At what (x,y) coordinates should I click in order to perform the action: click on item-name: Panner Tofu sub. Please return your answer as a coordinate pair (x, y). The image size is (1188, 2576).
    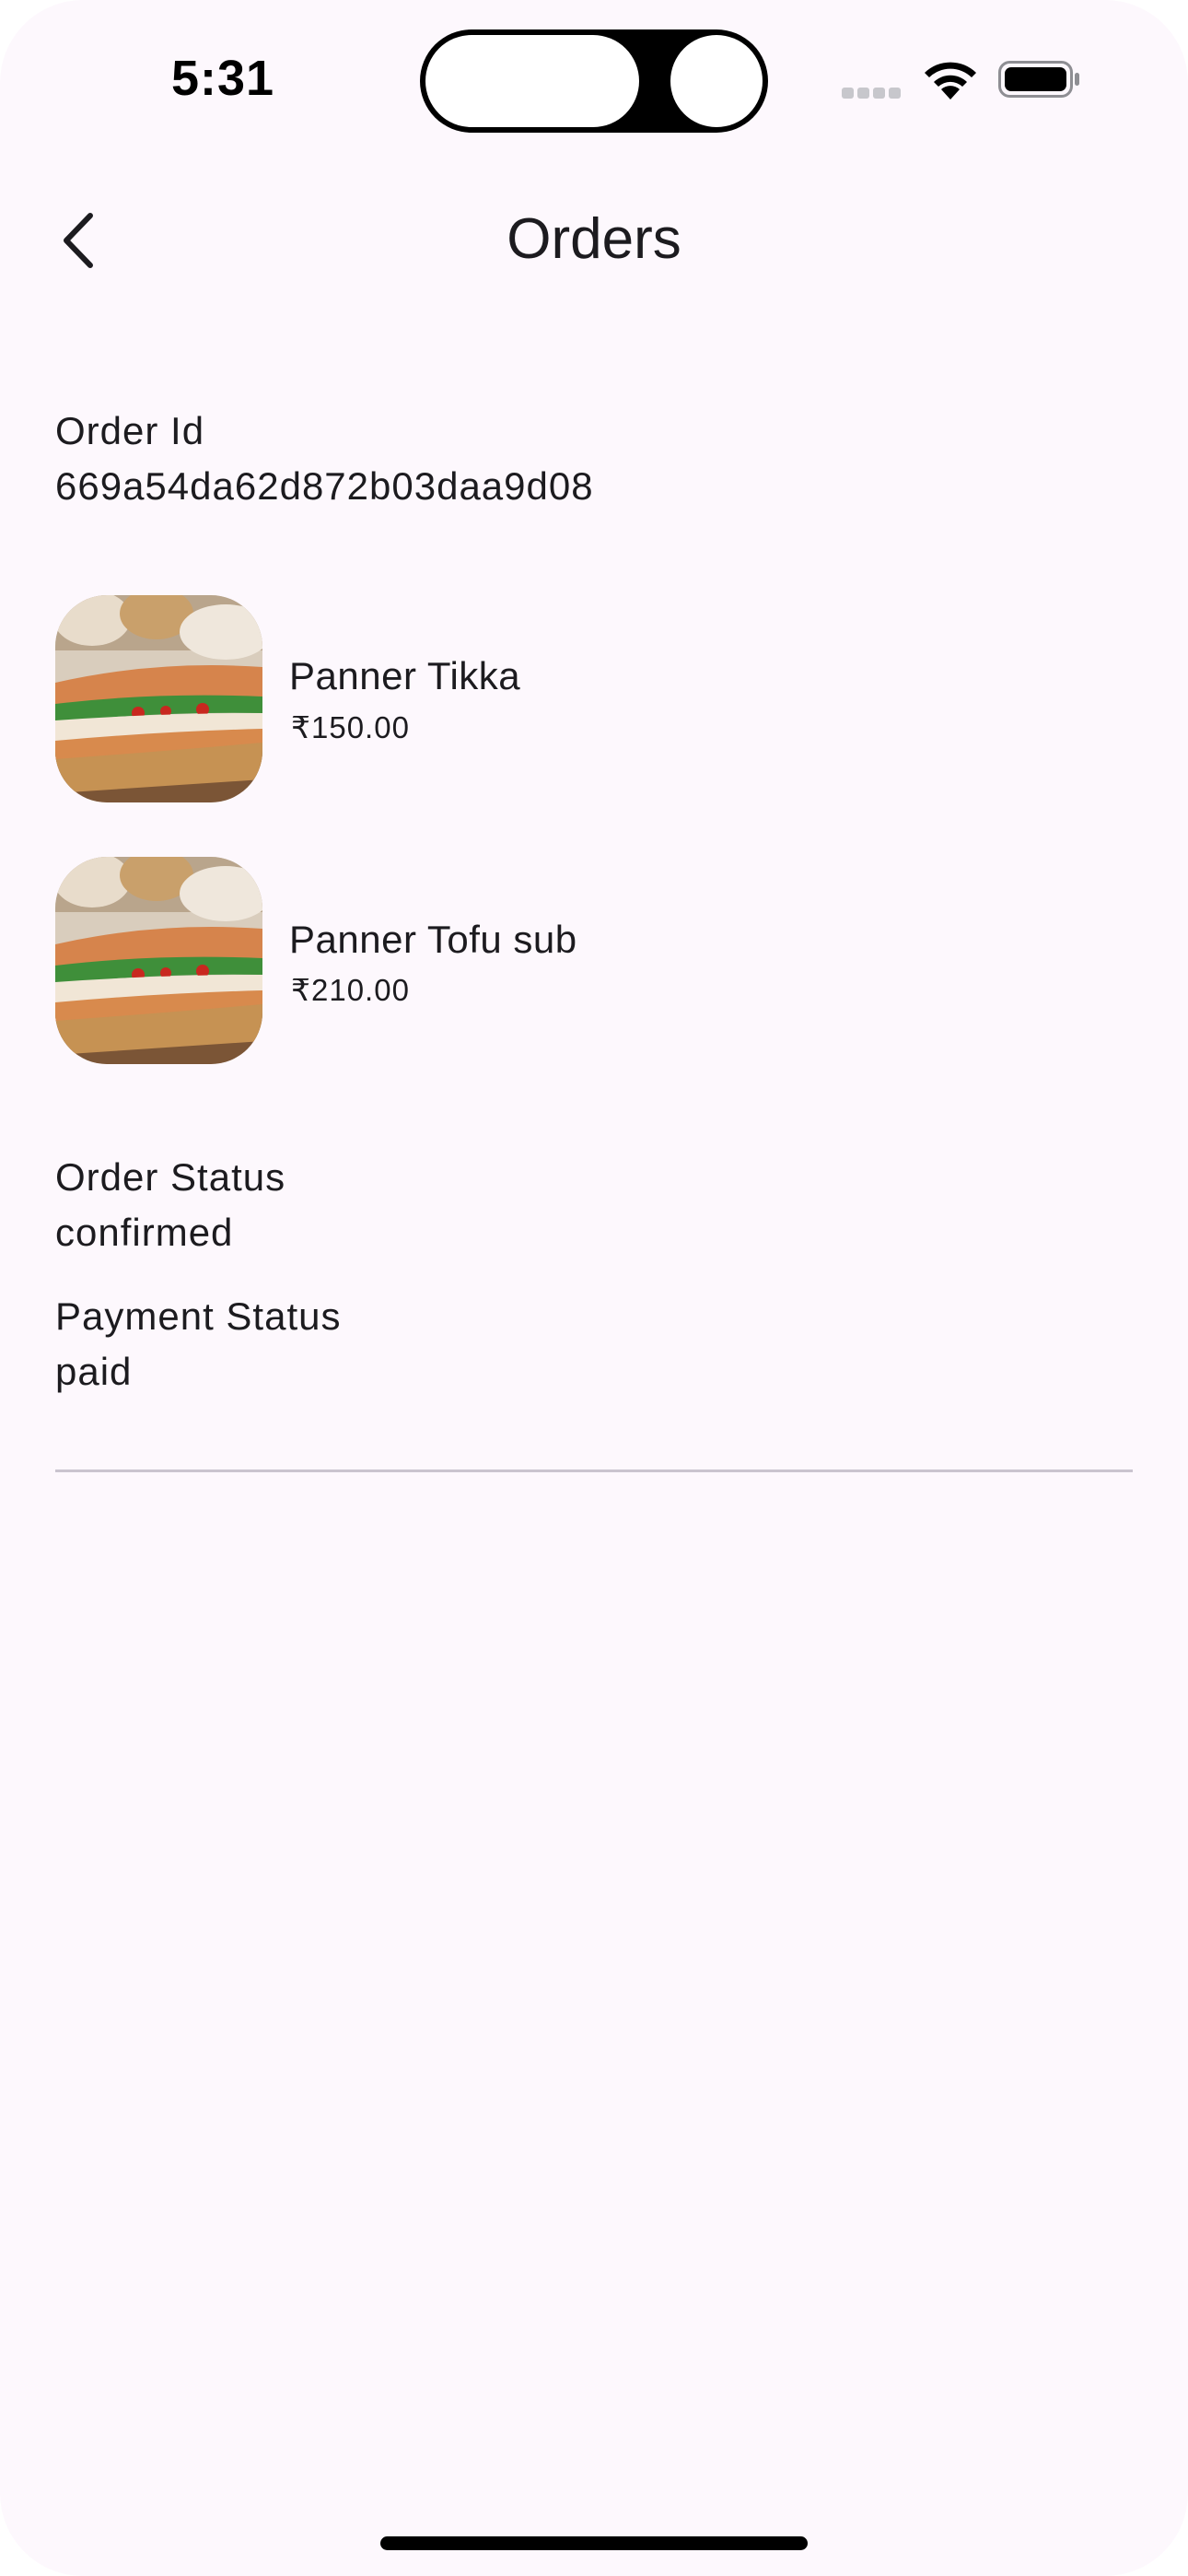
    Looking at the image, I should click on (433, 939).